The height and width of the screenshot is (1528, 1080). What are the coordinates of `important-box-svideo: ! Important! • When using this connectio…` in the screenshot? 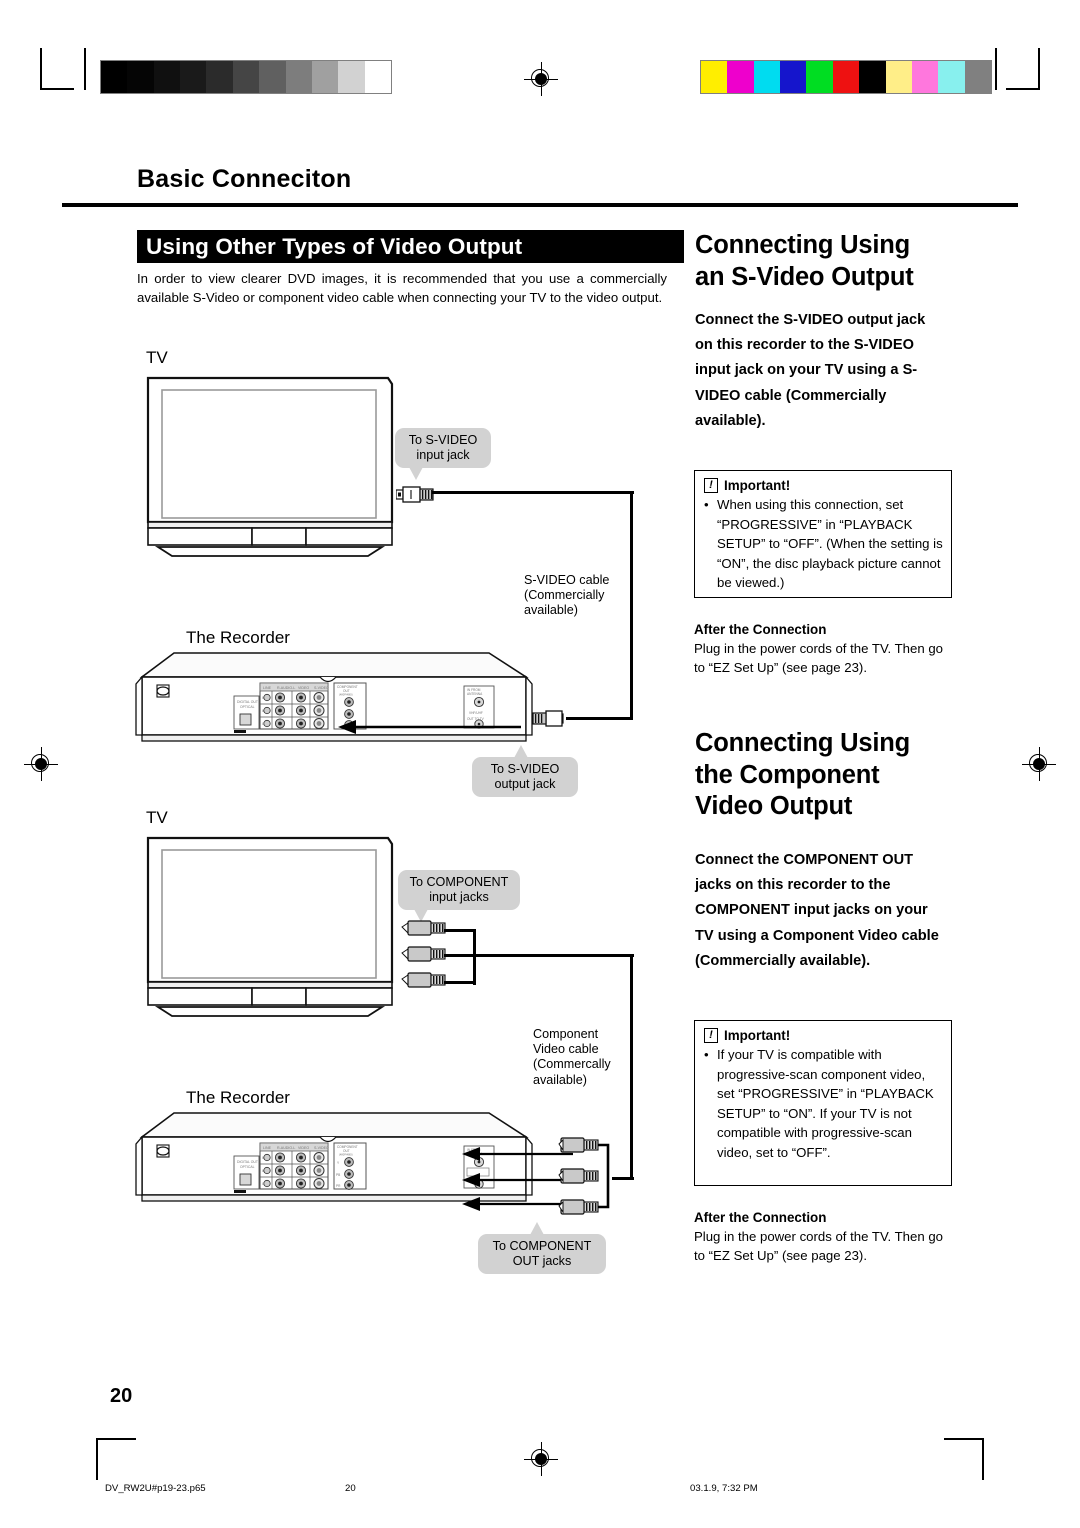 It's located at (823, 534).